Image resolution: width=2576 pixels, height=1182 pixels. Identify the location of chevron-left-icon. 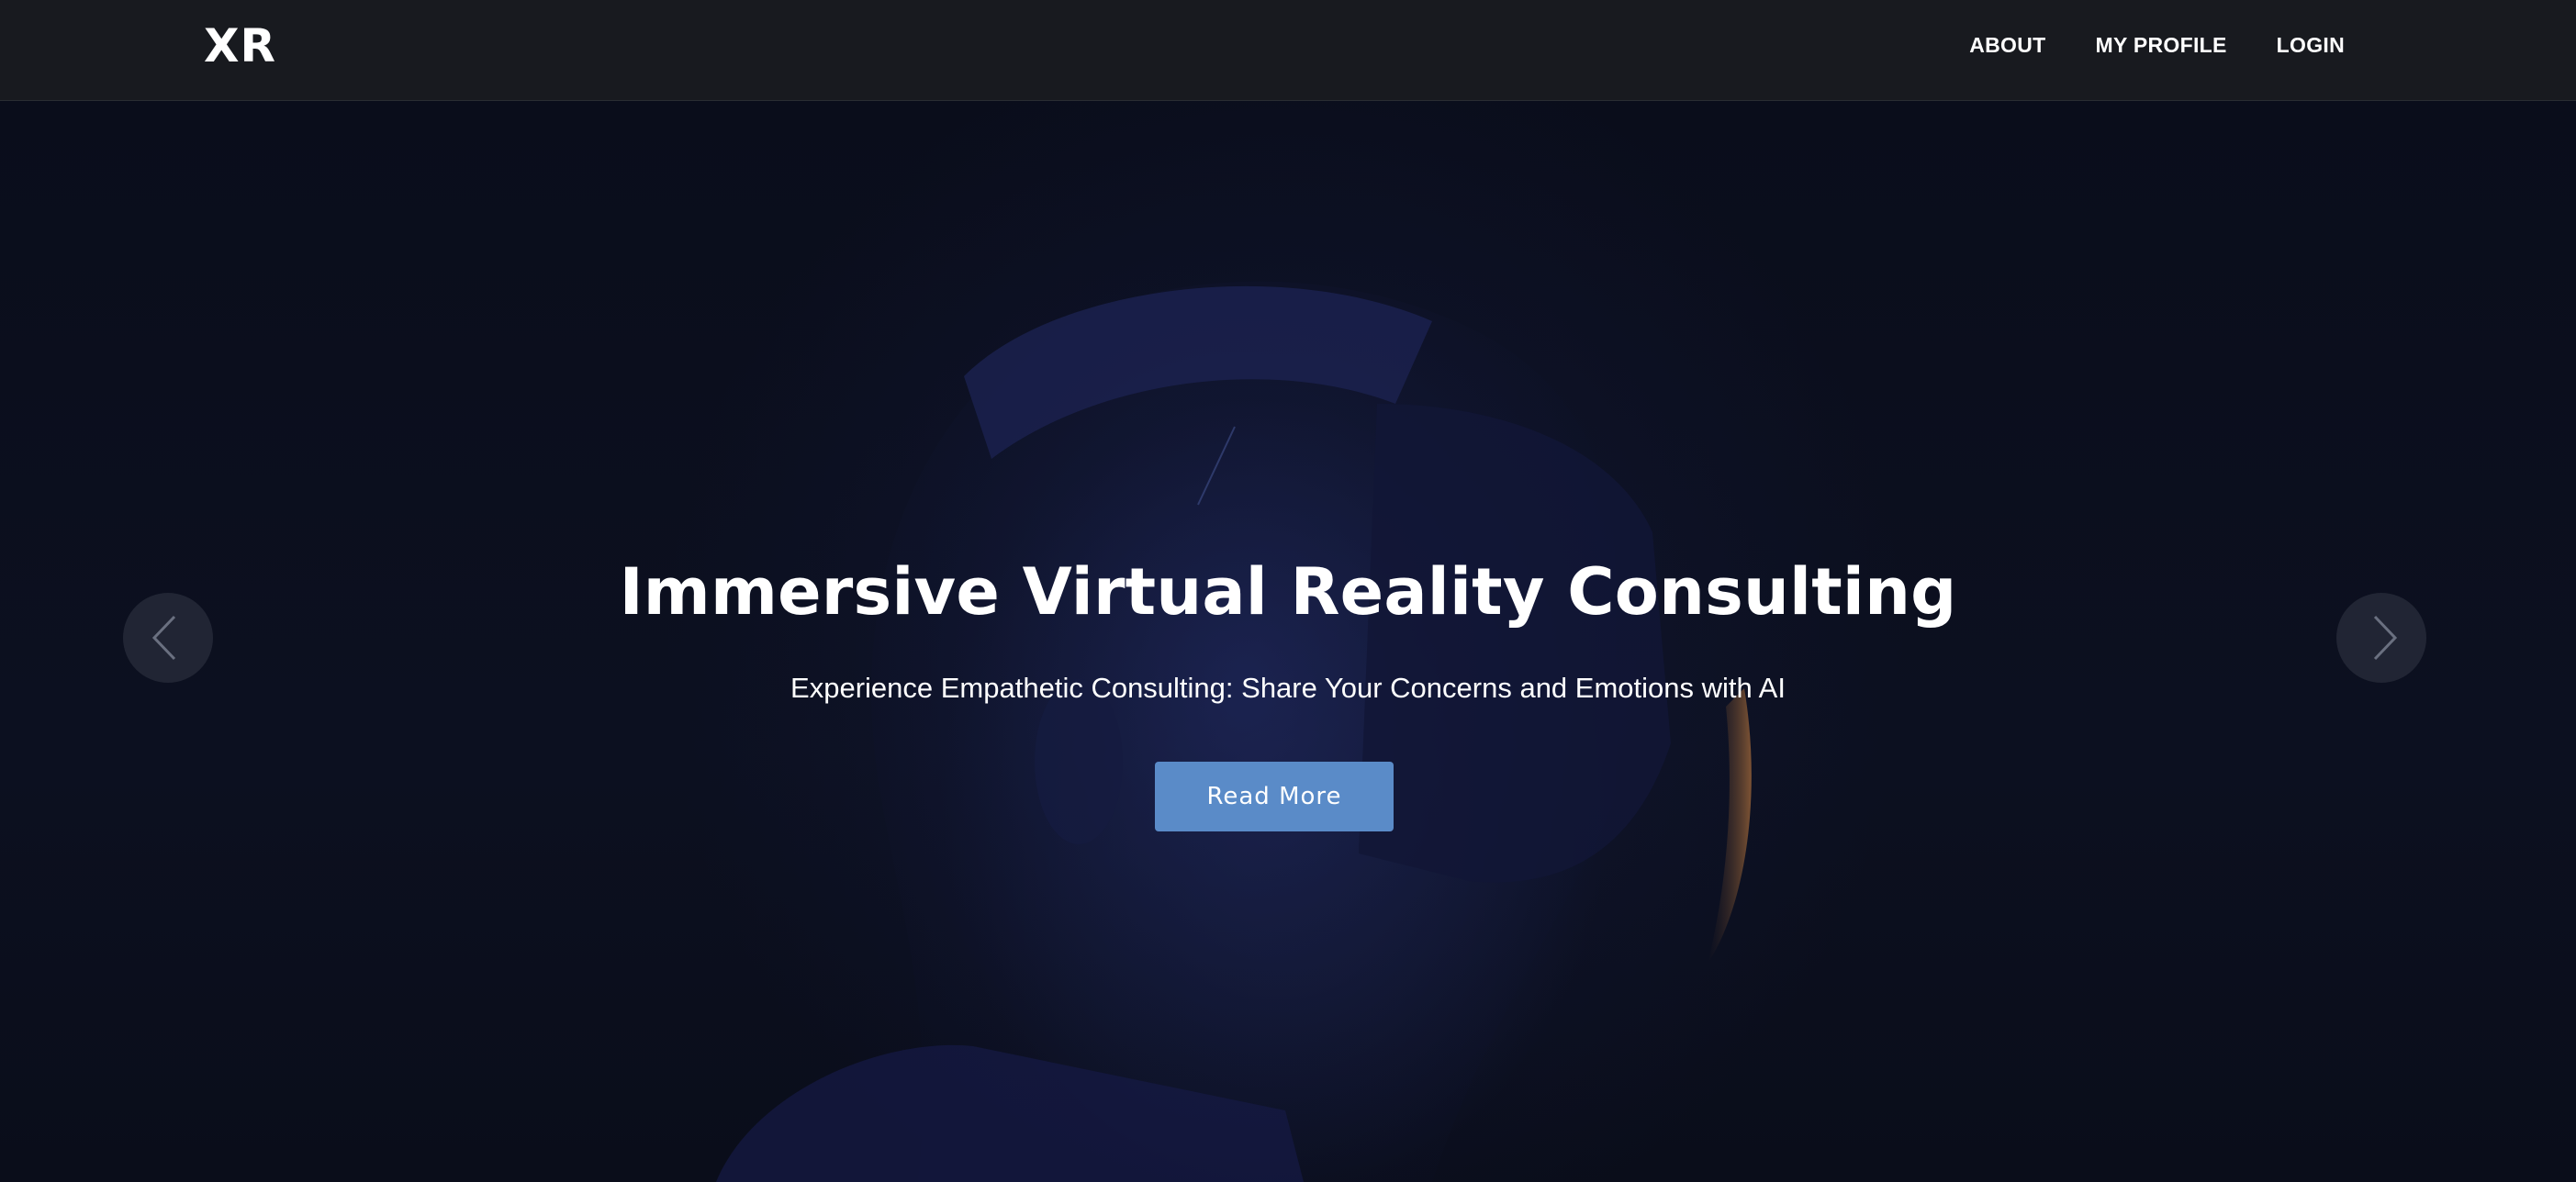
(163, 638).